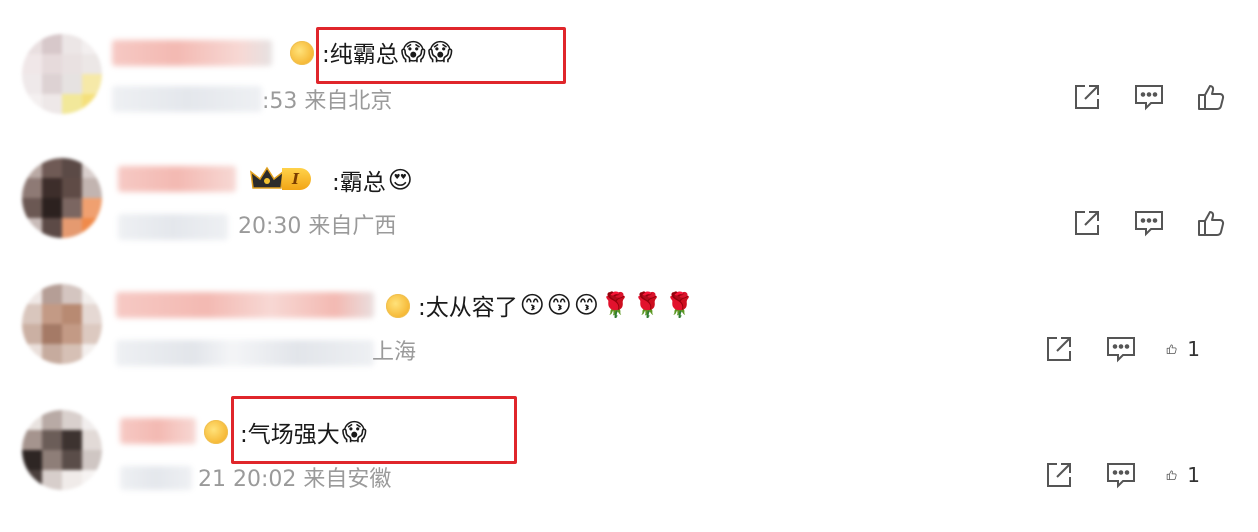  I want to click on vip-badge: I, so click(281, 179).